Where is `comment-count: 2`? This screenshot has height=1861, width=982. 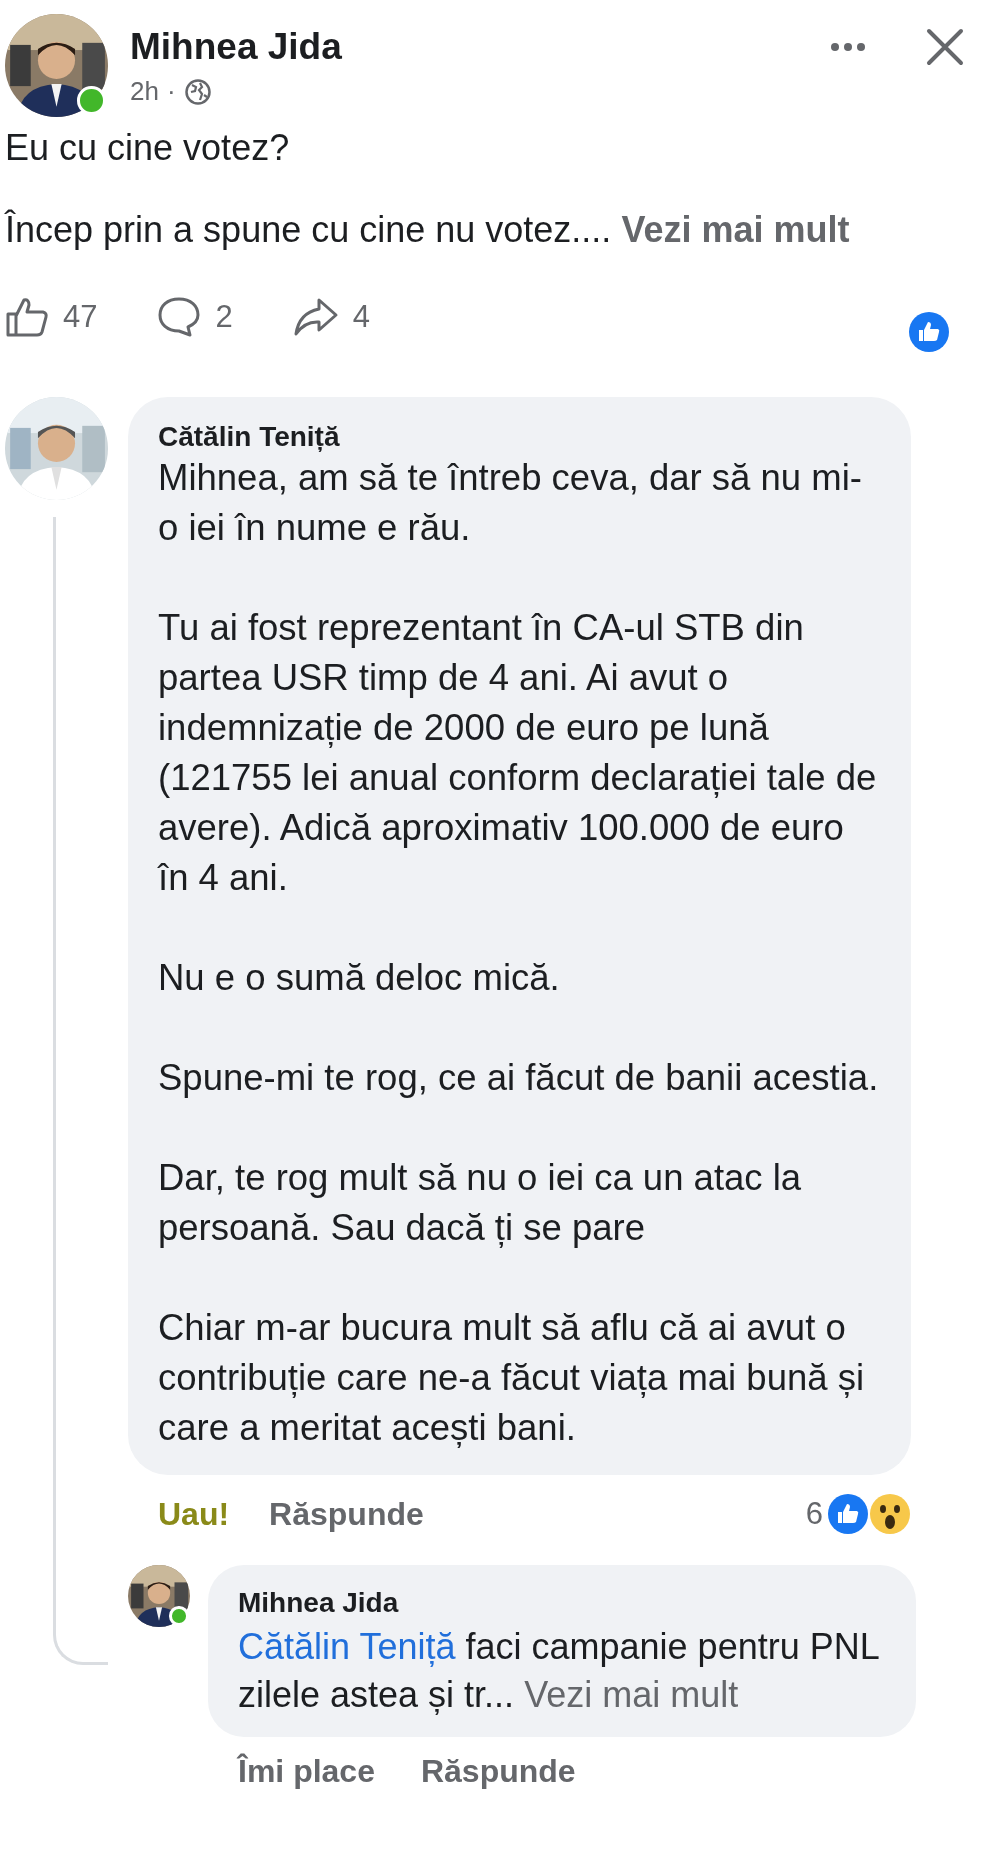 comment-count: 2 is located at coordinates (224, 317).